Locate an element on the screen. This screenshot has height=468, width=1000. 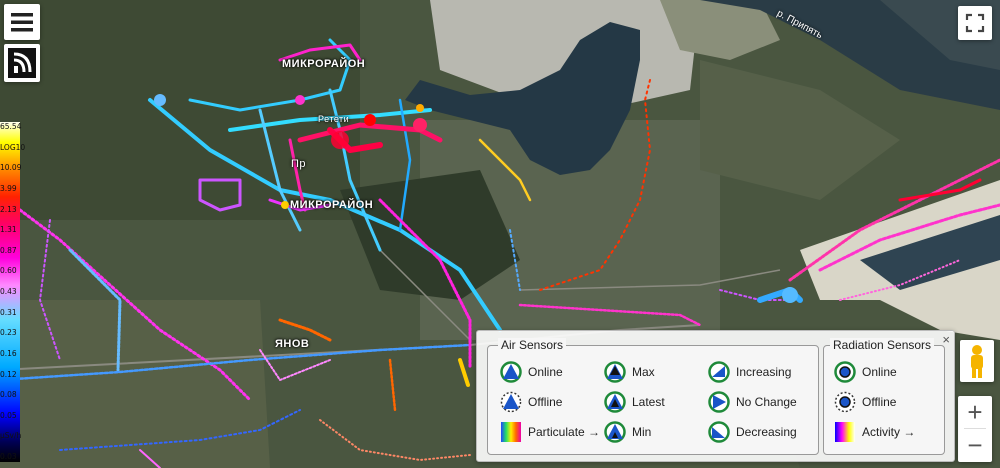
scale-label: 0.12 is located at coordinates (8, 374).